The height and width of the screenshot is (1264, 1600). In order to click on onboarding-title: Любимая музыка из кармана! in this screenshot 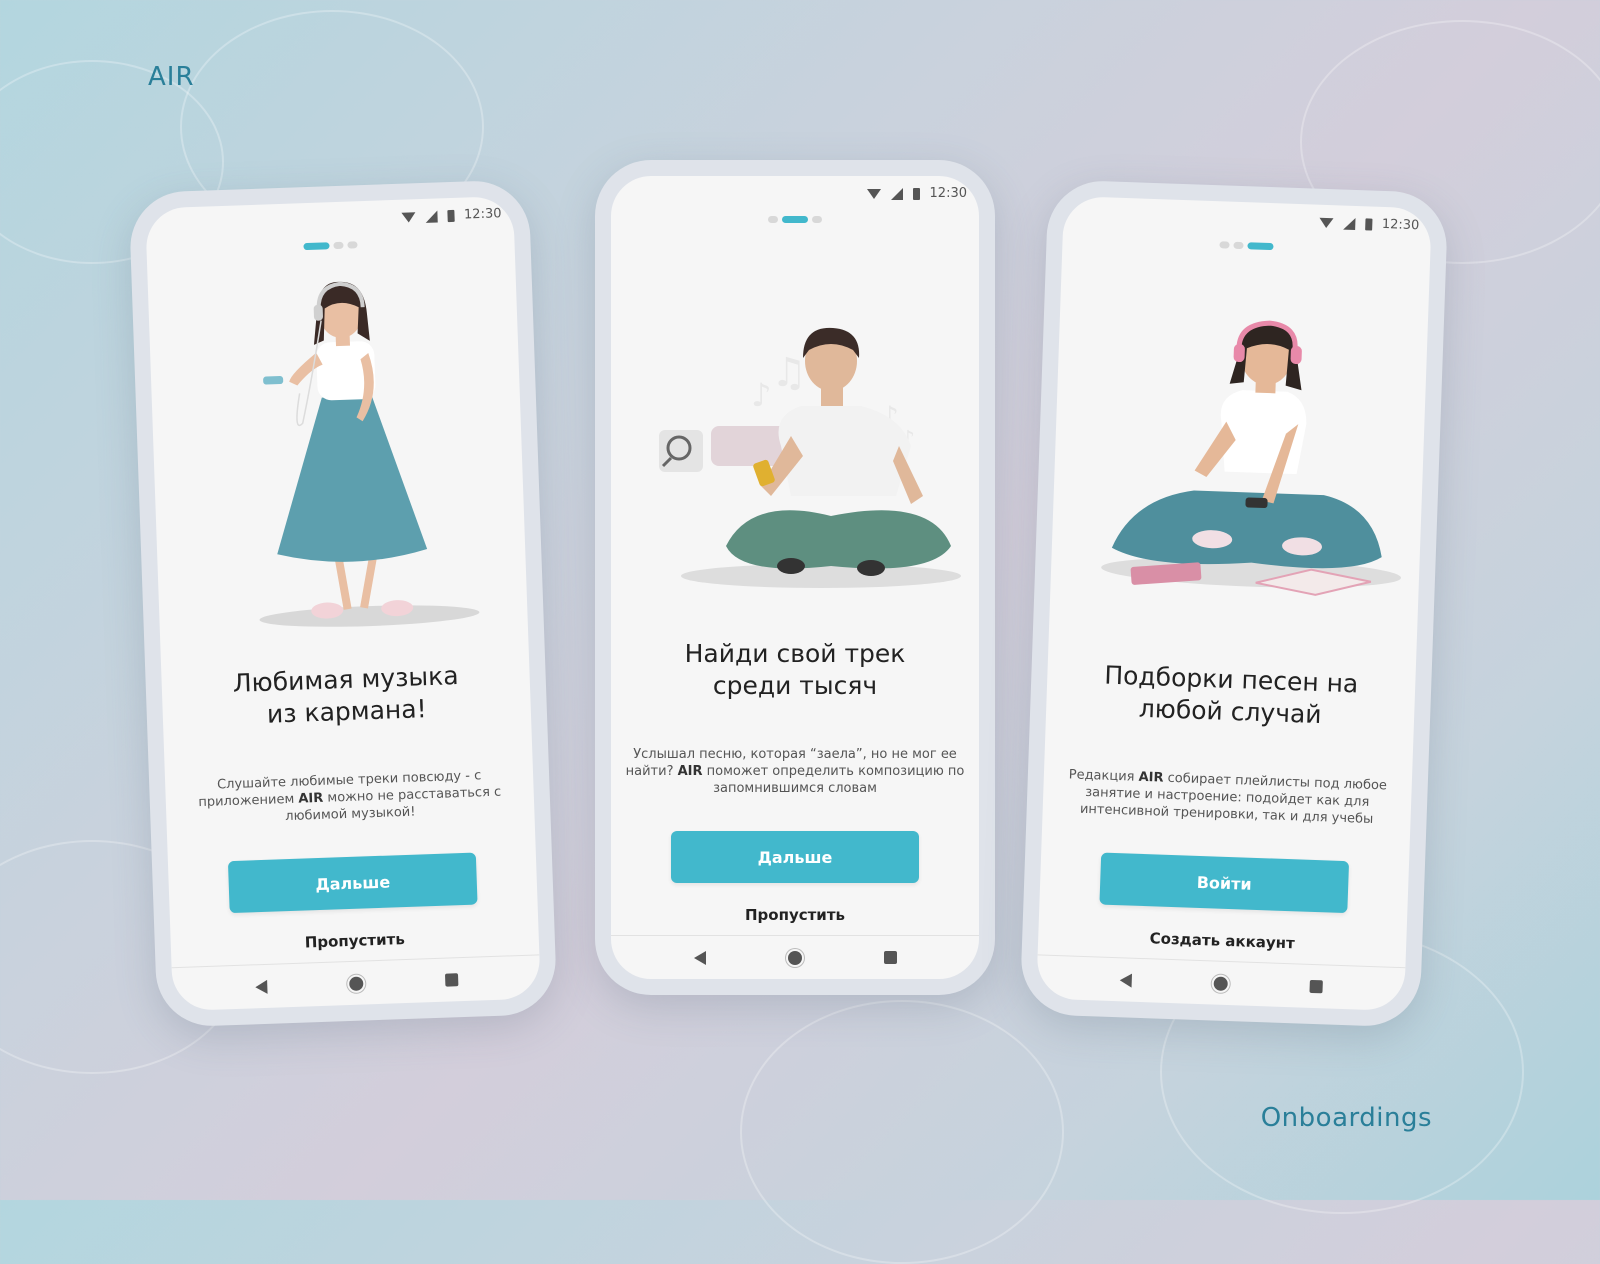, I will do `click(345, 695)`.